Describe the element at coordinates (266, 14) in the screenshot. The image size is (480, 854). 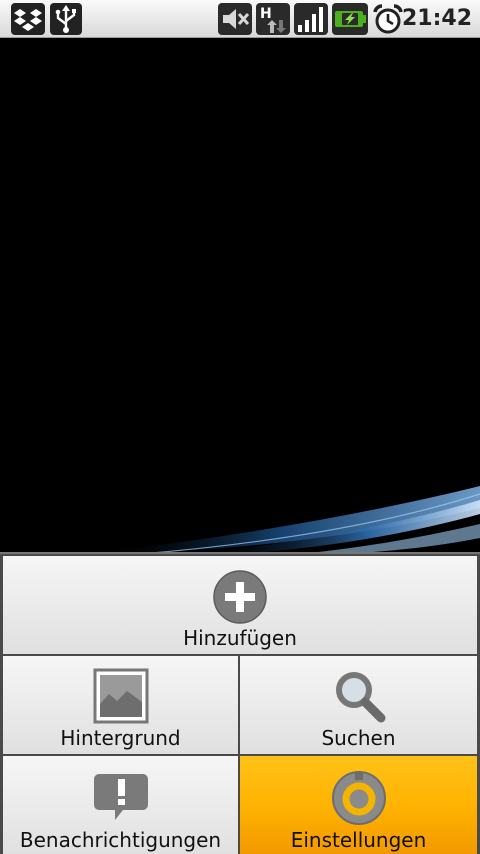
I see `svg-text: H` at that location.